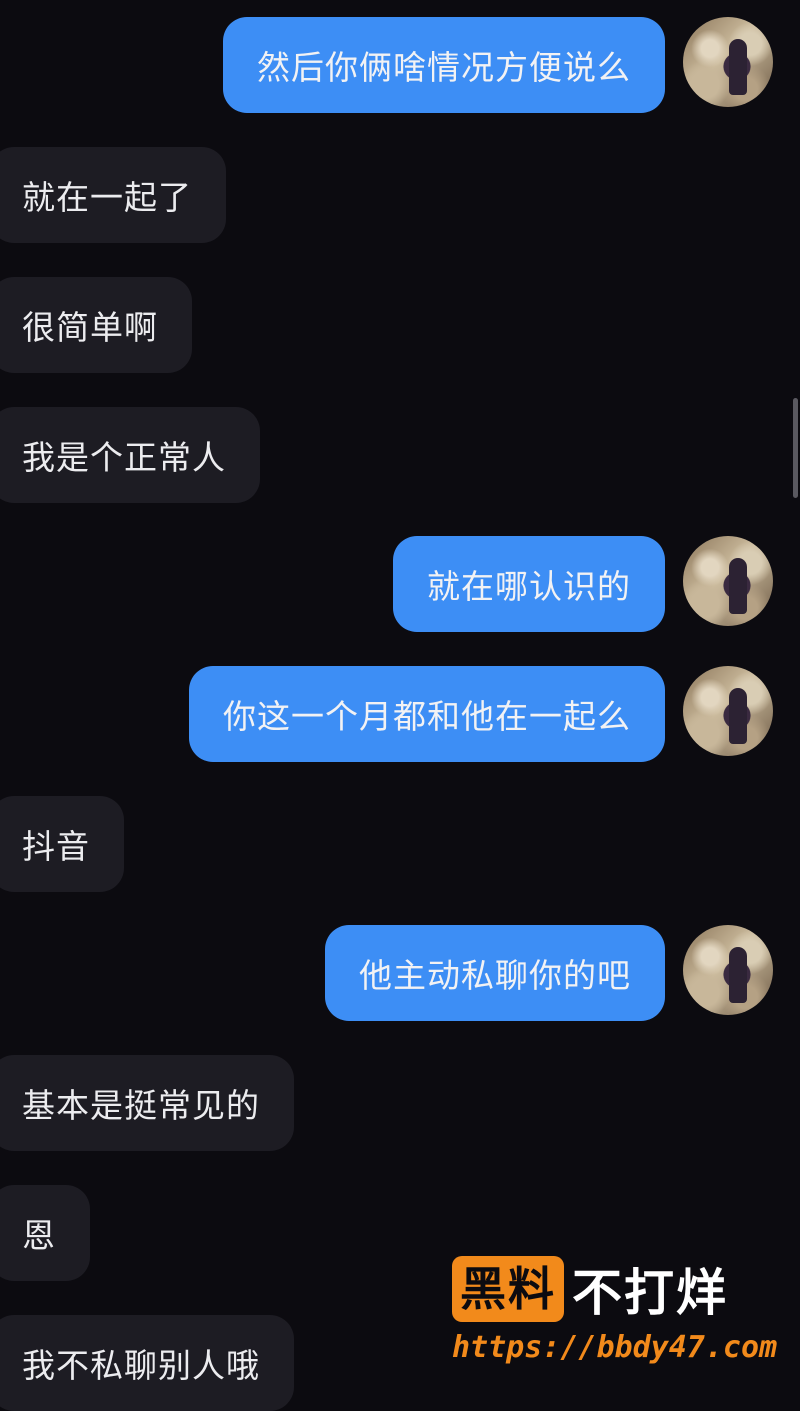 The height and width of the screenshot is (1411, 800). What do you see at coordinates (130, 455) in the screenshot?
I see `incoming-message: 我是个正常人` at bounding box center [130, 455].